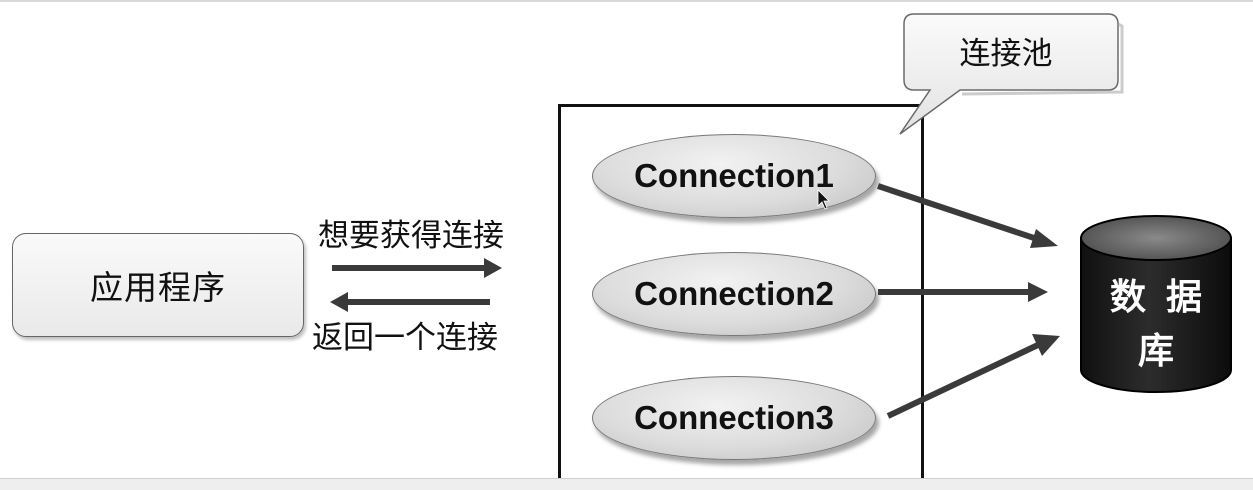  What do you see at coordinates (973, 376) in the screenshot?
I see `connection-3-arrow` at bounding box center [973, 376].